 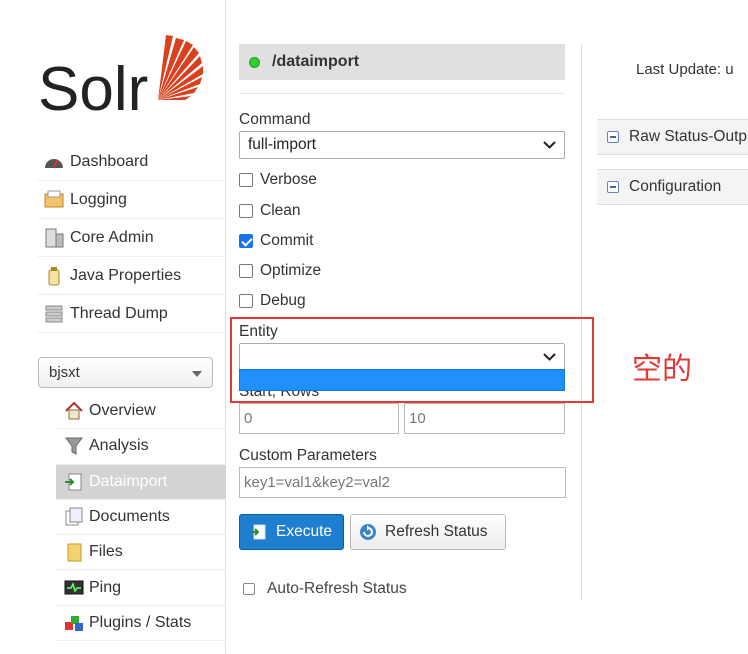 What do you see at coordinates (436, 531) in the screenshot?
I see `refresh-status-label: Refresh Status` at bounding box center [436, 531].